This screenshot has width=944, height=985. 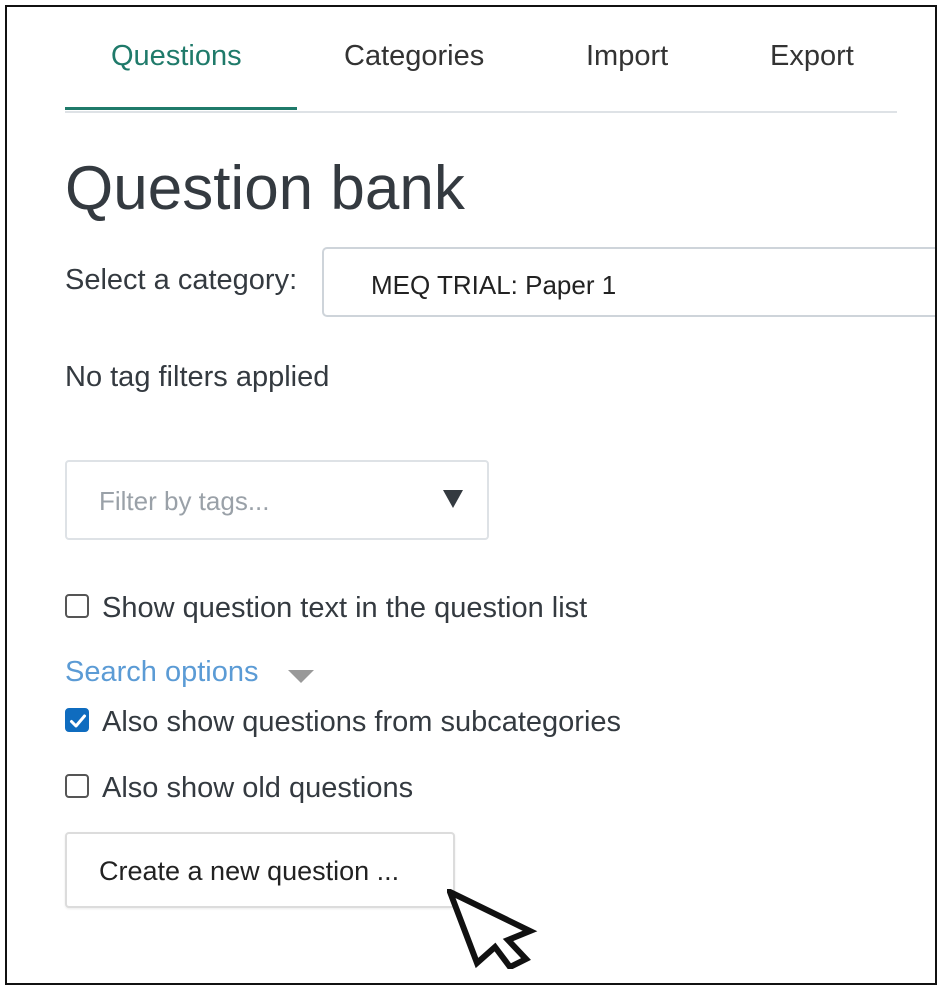 I want to click on tab-questions: Questions, so click(x=176, y=56).